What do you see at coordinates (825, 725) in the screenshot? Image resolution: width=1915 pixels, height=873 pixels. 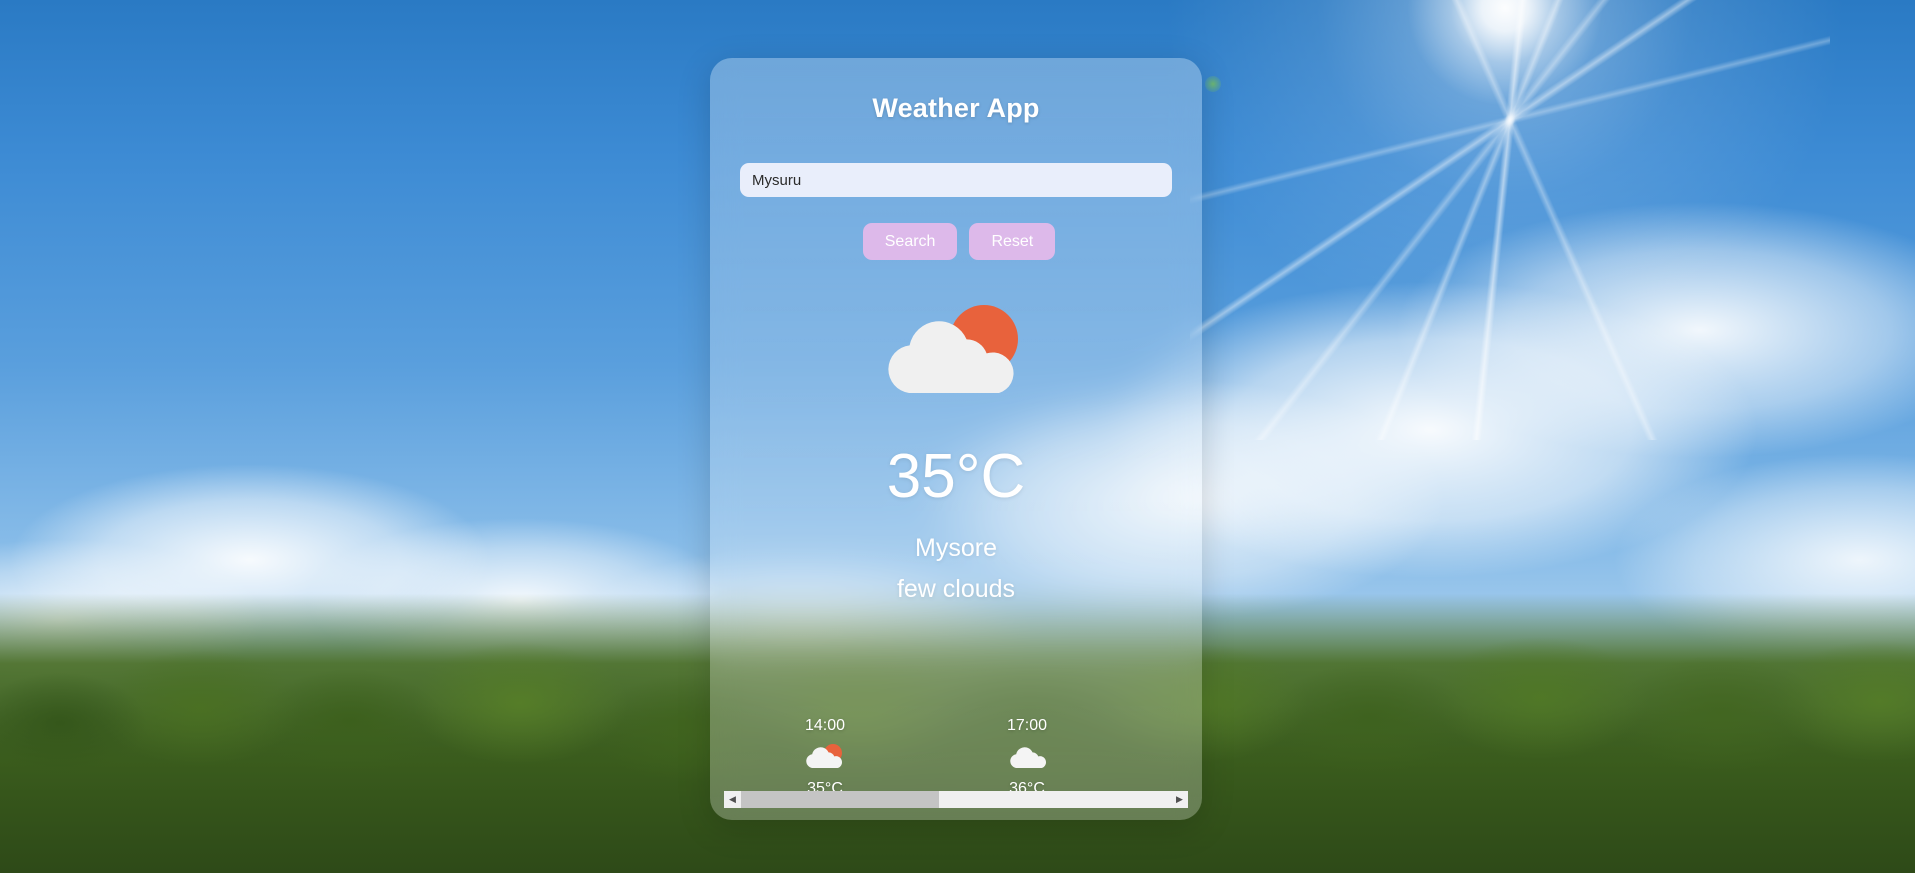 I see `forecast-time: 14:00` at bounding box center [825, 725].